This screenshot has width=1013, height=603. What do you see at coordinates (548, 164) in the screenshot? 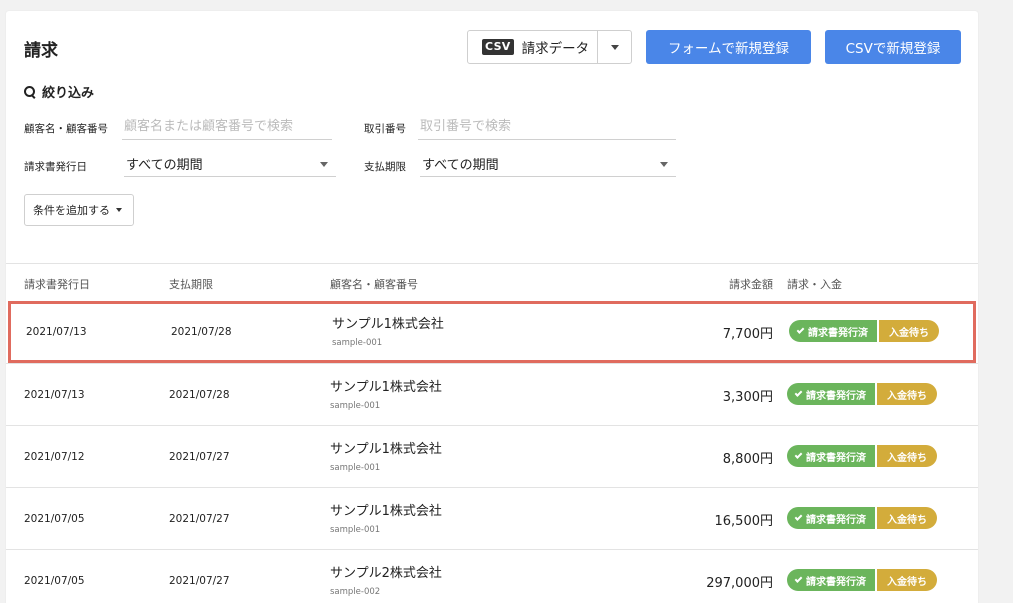
I see `due-date-select: すべての期間` at bounding box center [548, 164].